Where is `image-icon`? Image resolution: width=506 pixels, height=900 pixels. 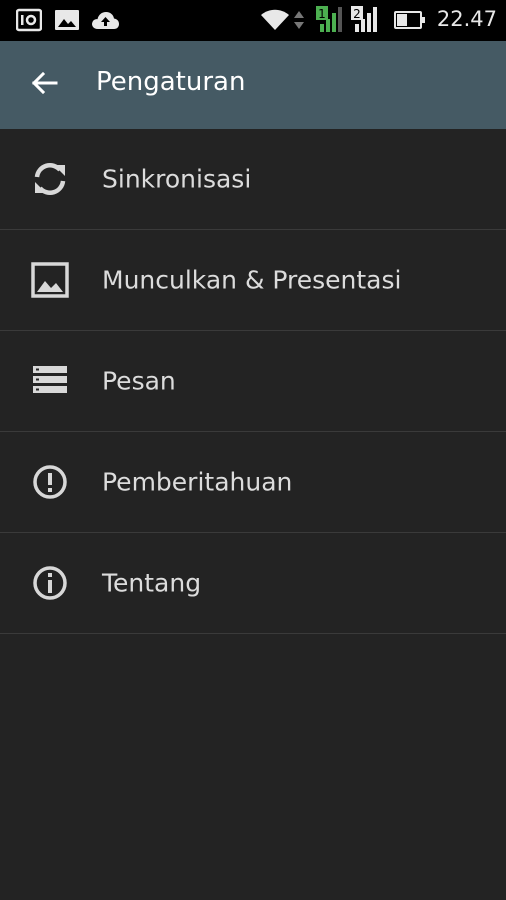
image-icon is located at coordinates (50, 280).